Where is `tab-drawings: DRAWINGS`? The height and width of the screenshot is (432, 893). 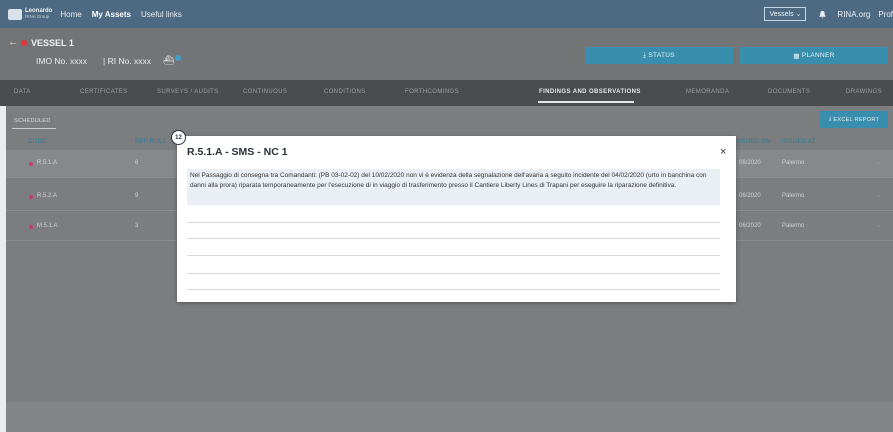
tab-drawings: DRAWINGS is located at coordinates (864, 92).